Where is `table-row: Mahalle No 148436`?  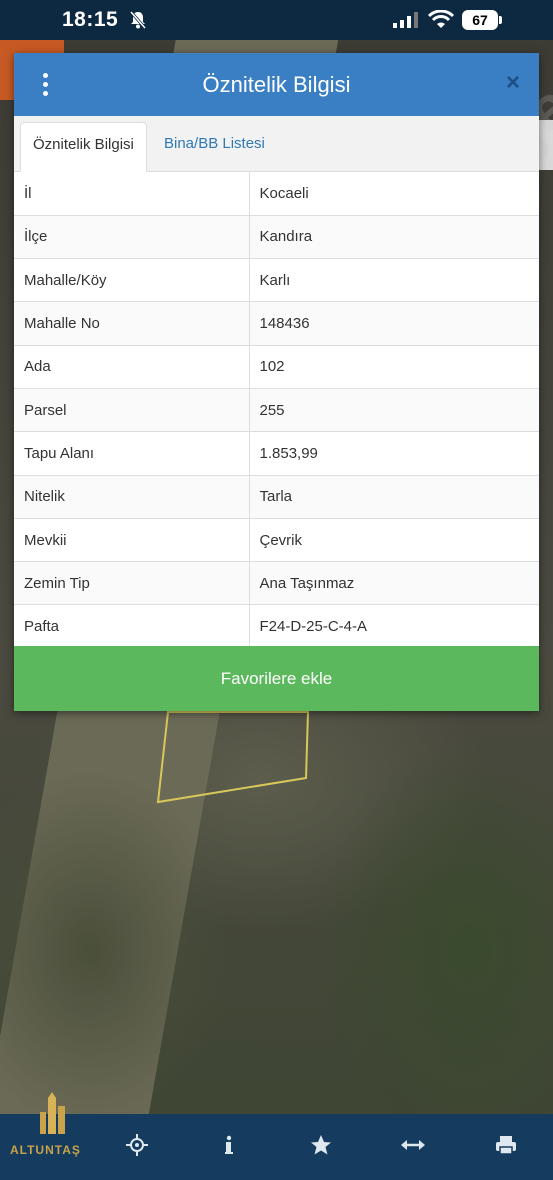 table-row: Mahalle No 148436 is located at coordinates (276, 323).